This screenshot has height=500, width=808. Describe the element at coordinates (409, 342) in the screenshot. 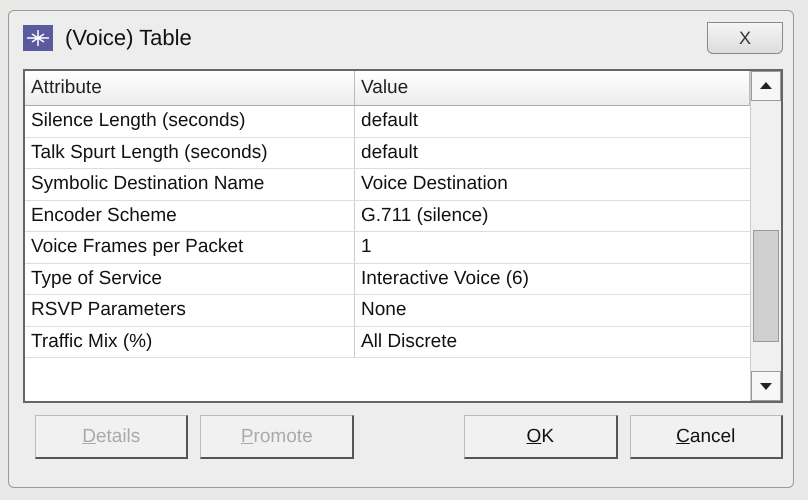

I see `table-cell-text: All Discrete` at that location.